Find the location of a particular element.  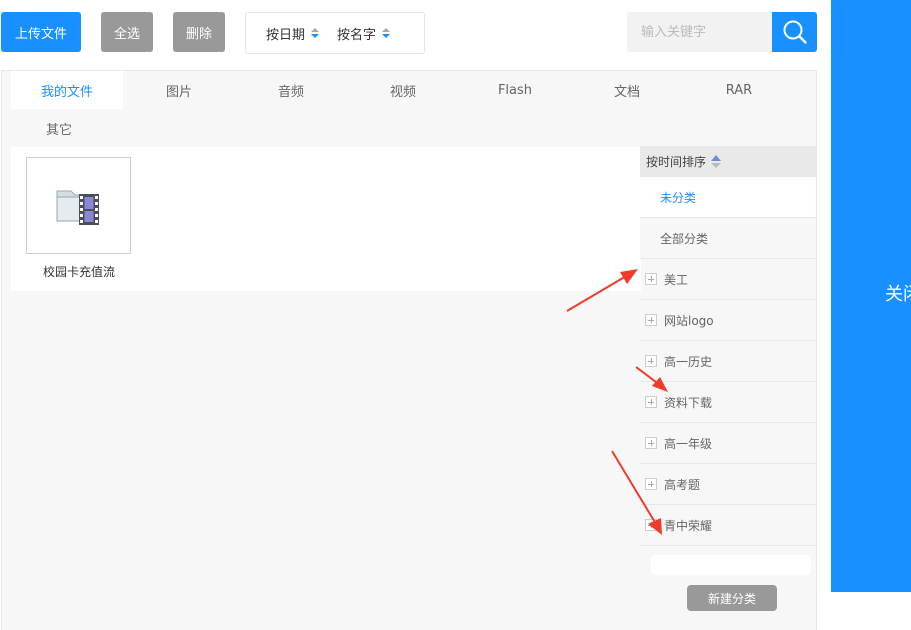

sort-by-time: 按时间排序 is located at coordinates (728, 161).